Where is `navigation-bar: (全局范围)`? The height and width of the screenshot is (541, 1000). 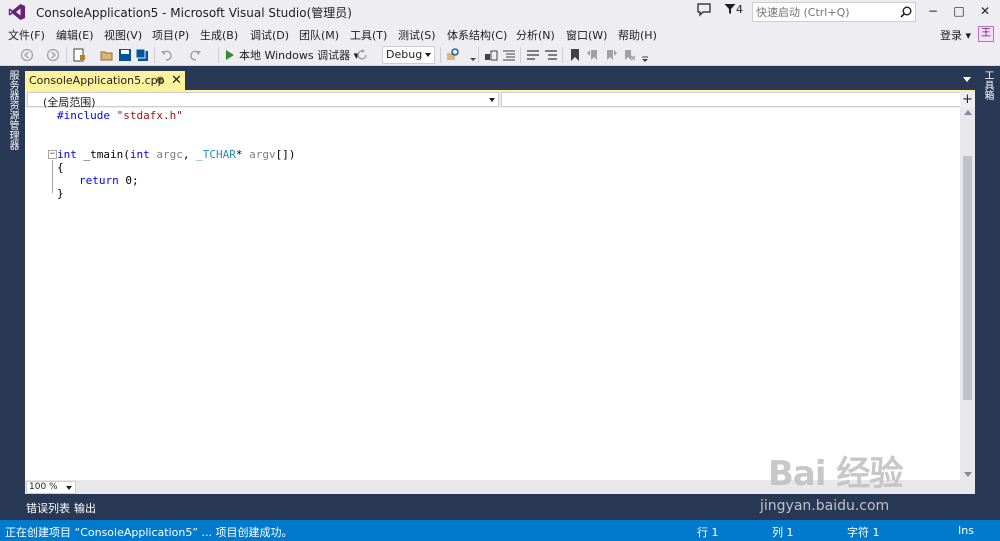
navigation-bar: (全局范围) is located at coordinates (500, 100).